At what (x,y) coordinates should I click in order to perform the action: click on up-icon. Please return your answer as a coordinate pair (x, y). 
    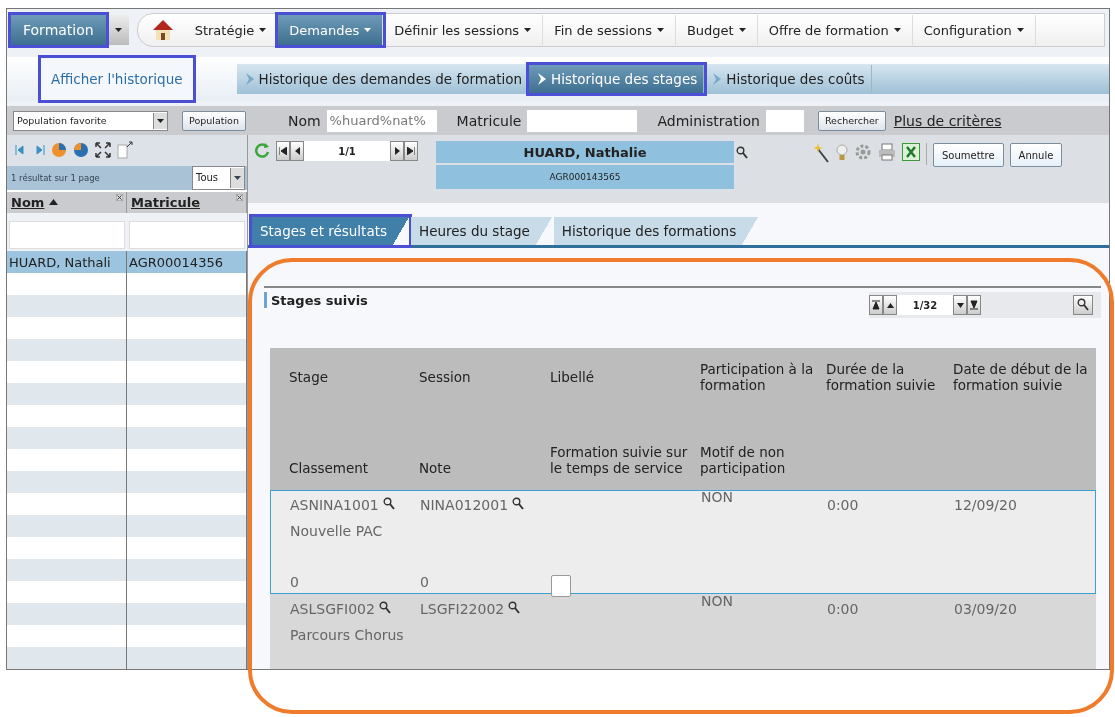
    Looking at the image, I should click on (890, 305).